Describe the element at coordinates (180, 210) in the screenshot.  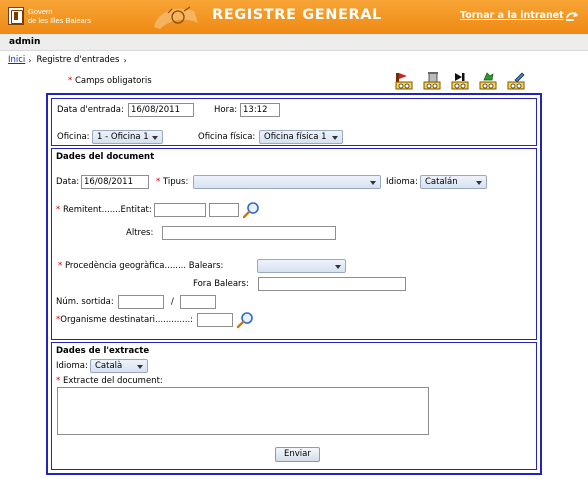
I see `sender-entity-input` at that location.